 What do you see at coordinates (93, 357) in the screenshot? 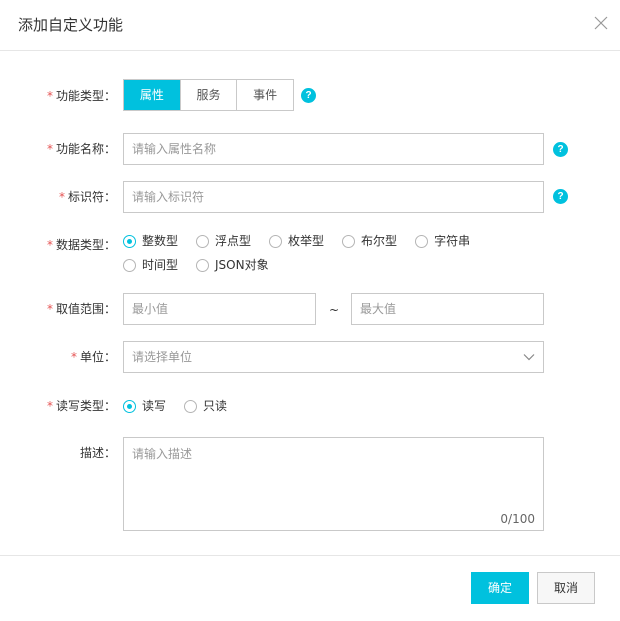
I see `unit-label: * 单位：` at bounding box center [93, 357].